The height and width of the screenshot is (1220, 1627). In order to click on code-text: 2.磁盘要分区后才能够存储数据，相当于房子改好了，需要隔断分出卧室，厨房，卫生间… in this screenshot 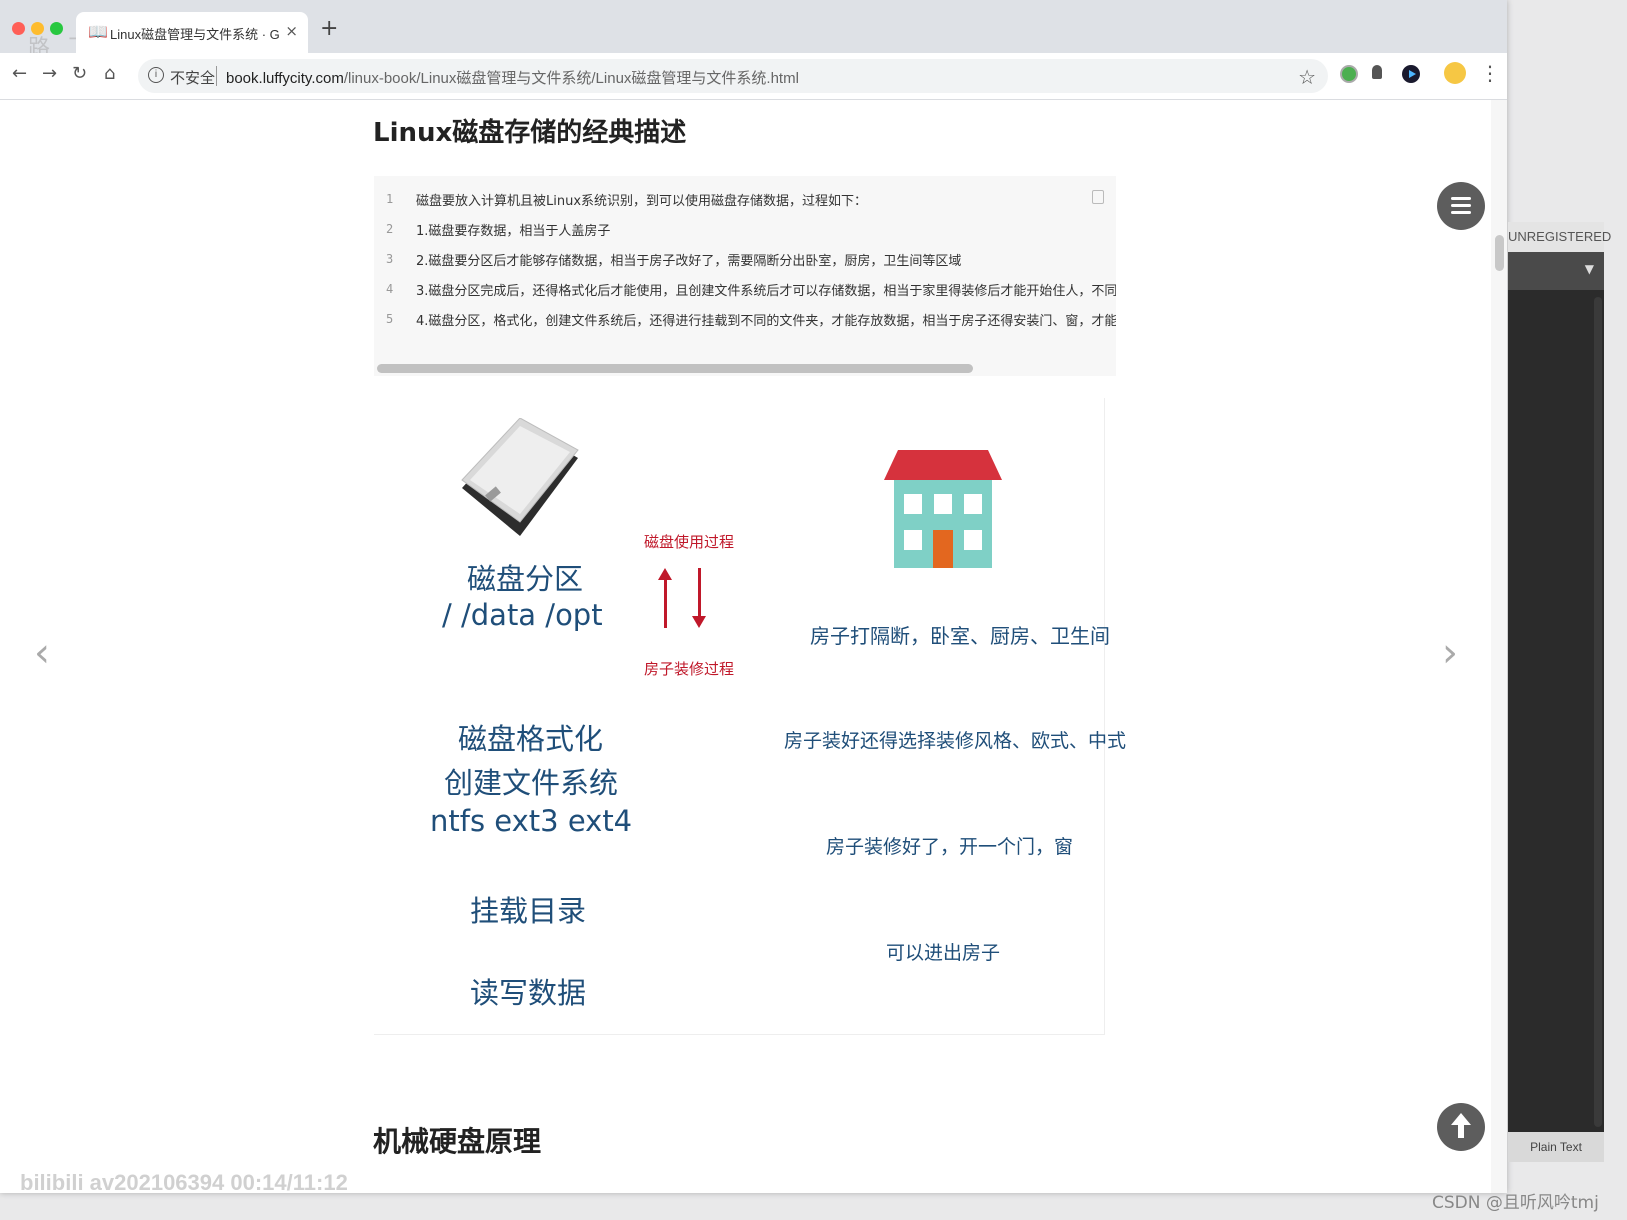, I will do `click(689, 261)`.